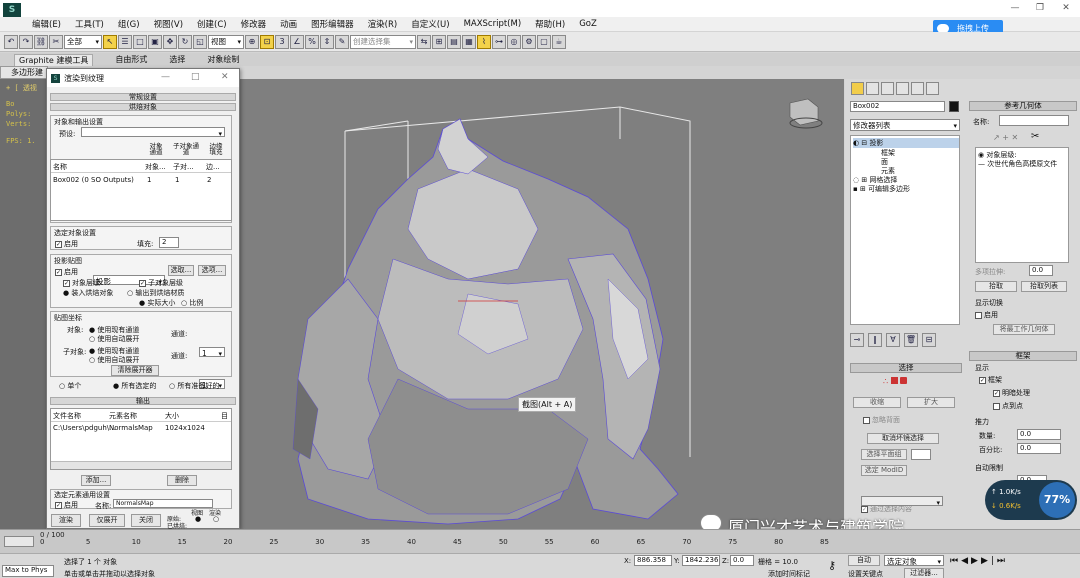 This screenshot has height=578, width=1080. What do you see at coordinates (212, 353) in the screenshot?
I see `object-channel-select: 1` at bounding box center [212, 353].